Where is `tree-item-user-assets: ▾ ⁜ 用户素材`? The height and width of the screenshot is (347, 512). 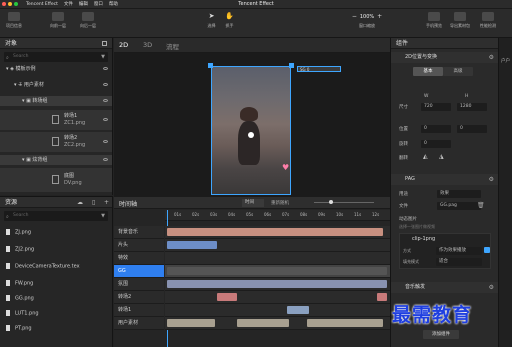
tree-item-user-assets: ▾ ⁜ 用户素材 is located at coordinates (56, 85).